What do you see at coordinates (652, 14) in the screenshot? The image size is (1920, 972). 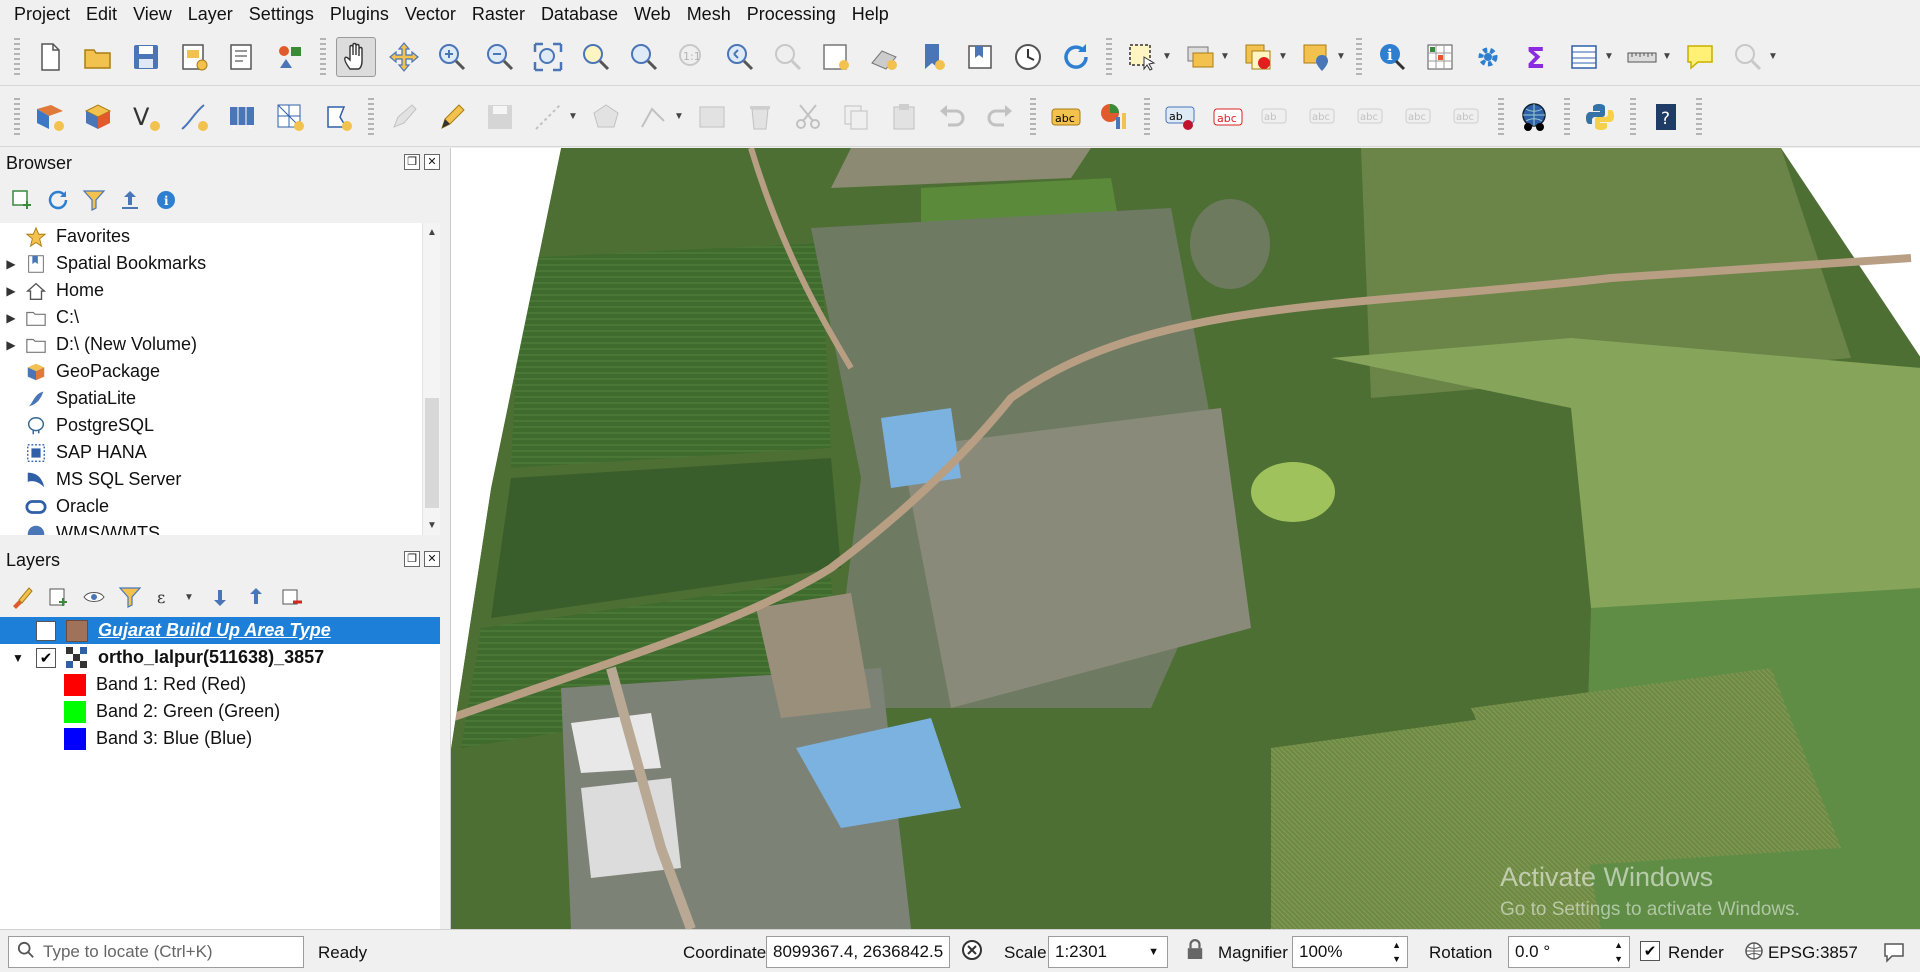 I see `menu-web: Web` at bounding box center [652, 14].